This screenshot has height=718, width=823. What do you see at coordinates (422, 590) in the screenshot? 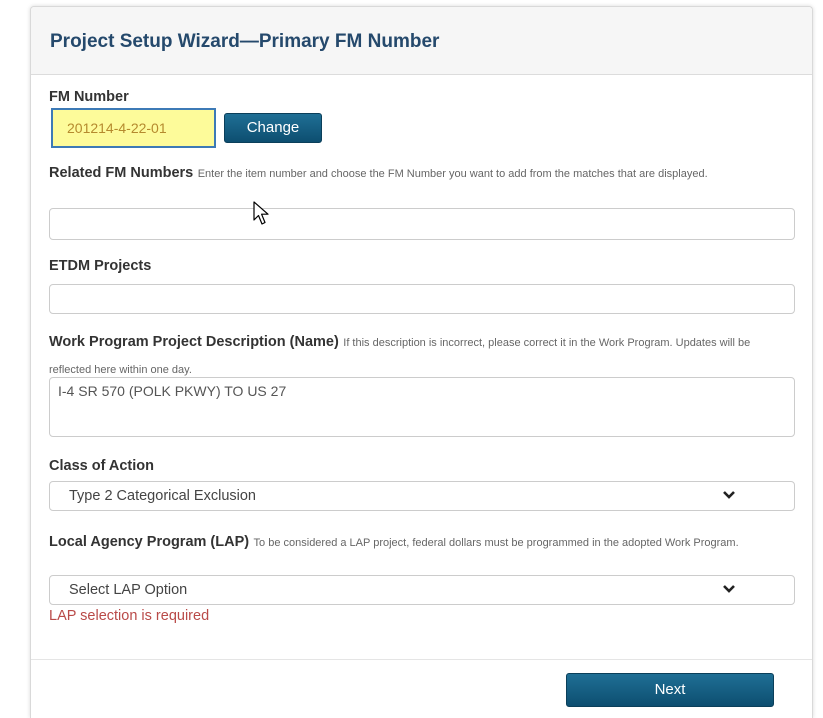
I see `lap-select: Select LAP Option` at bounding box center [422, 590].